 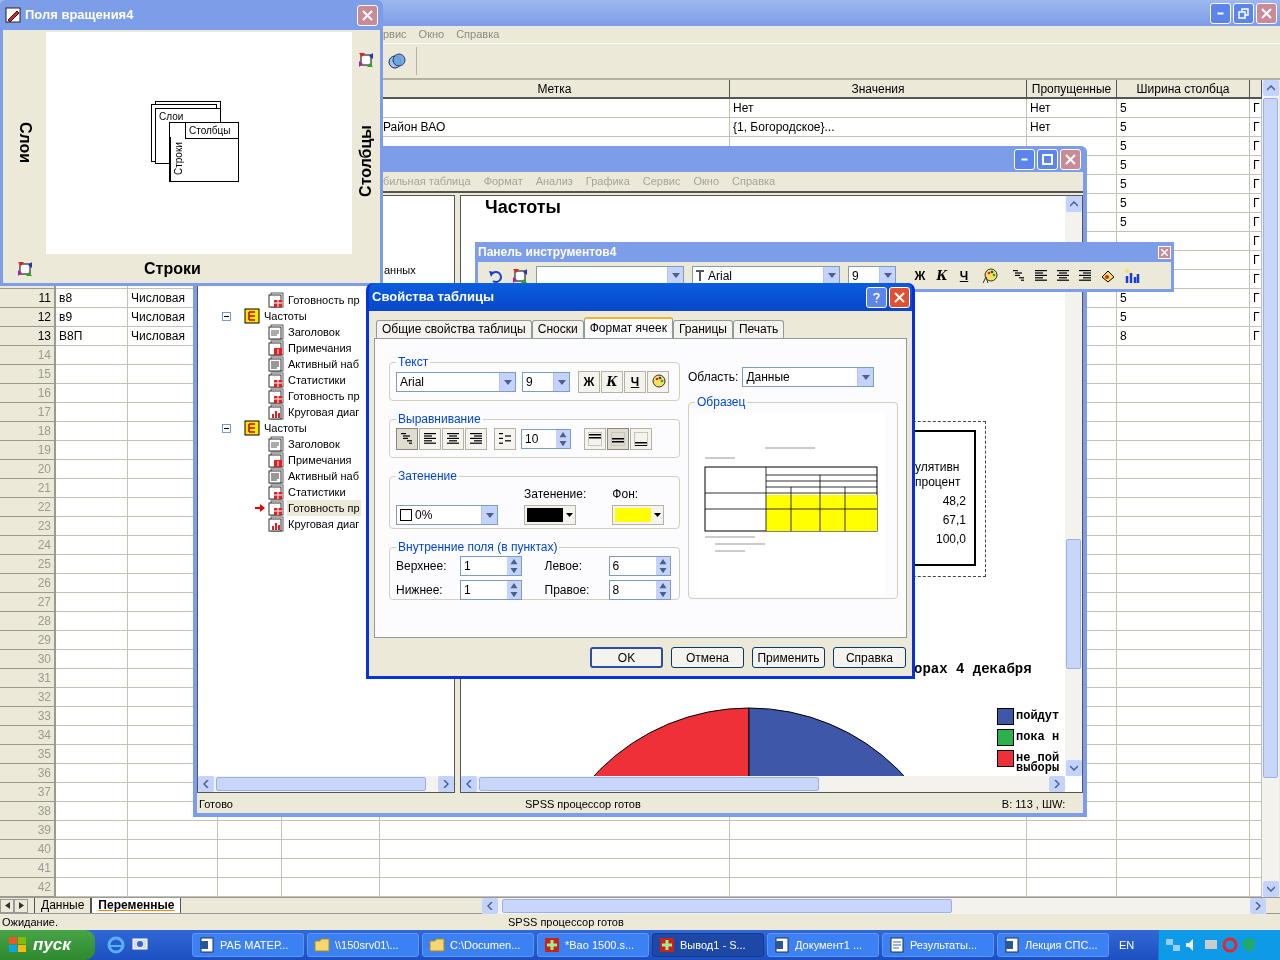 What do you see at coordinates (557, 329) in the screenshot?
I see `tab: Сноски` at bounding box center [557, 329].